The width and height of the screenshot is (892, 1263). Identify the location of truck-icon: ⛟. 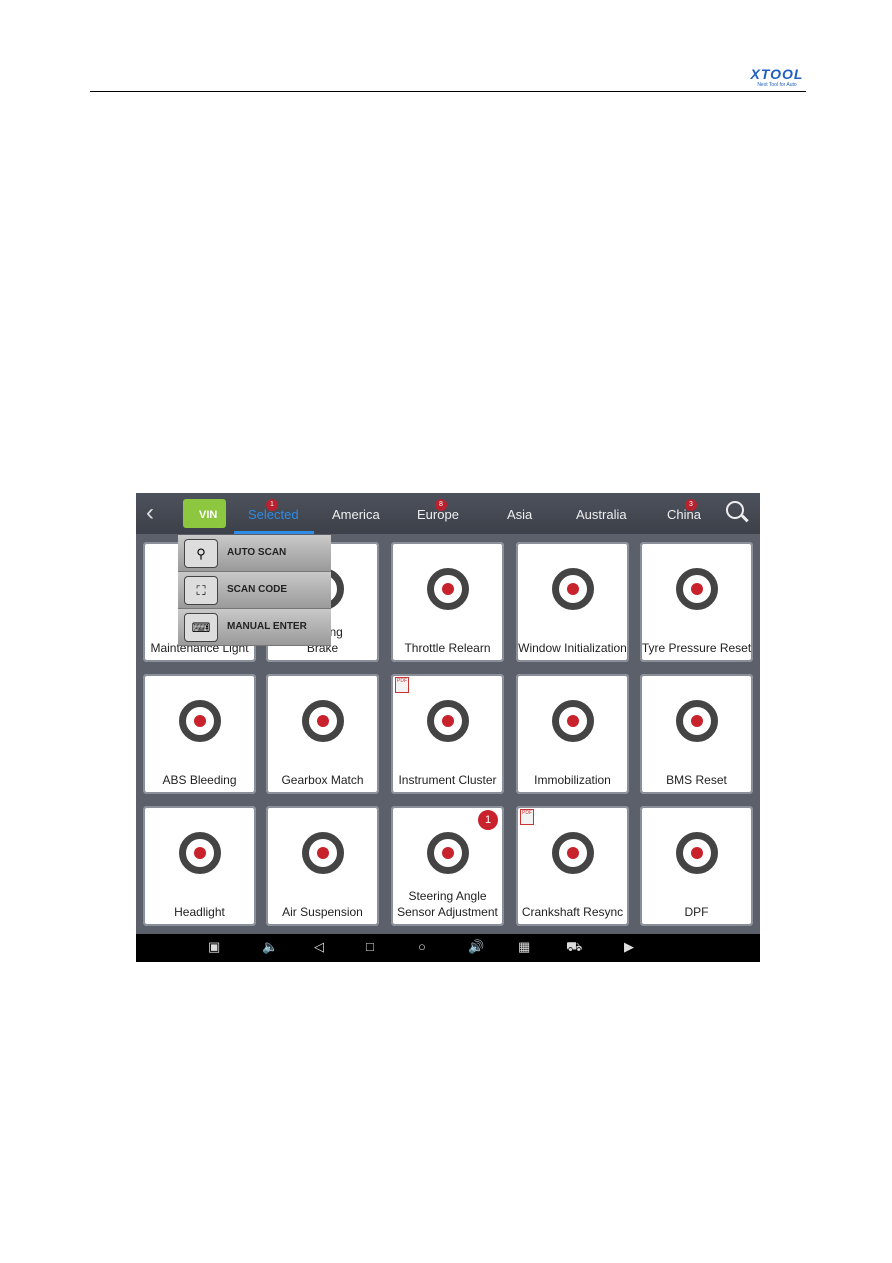
(574, 948).